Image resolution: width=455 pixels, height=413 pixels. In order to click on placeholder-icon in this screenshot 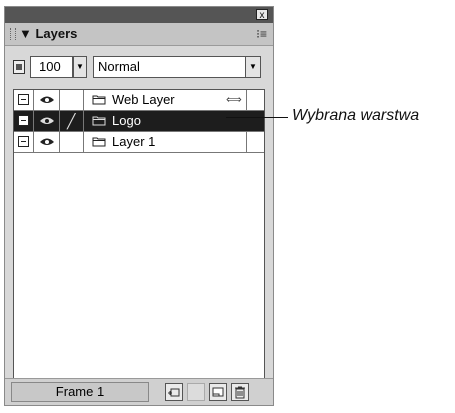, I will do `click(196, 392)`.